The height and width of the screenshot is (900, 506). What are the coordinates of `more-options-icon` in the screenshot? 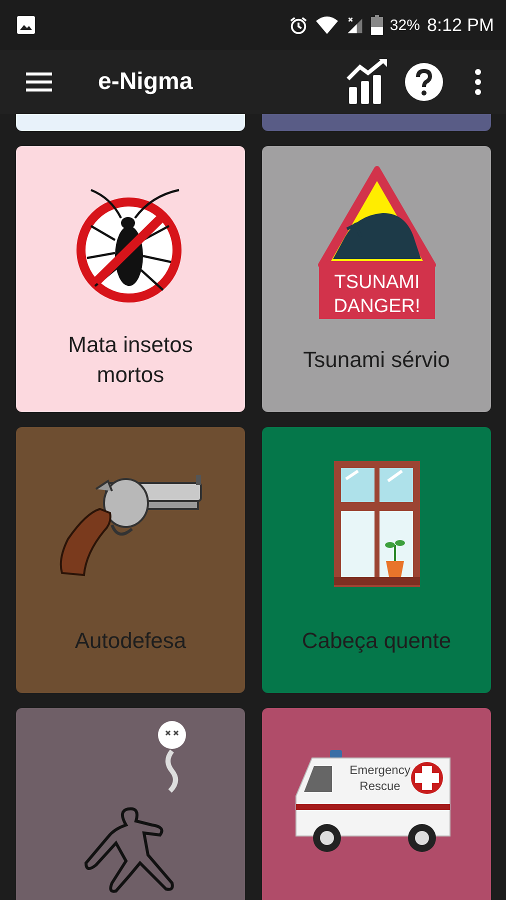 It's located at (478, 82).